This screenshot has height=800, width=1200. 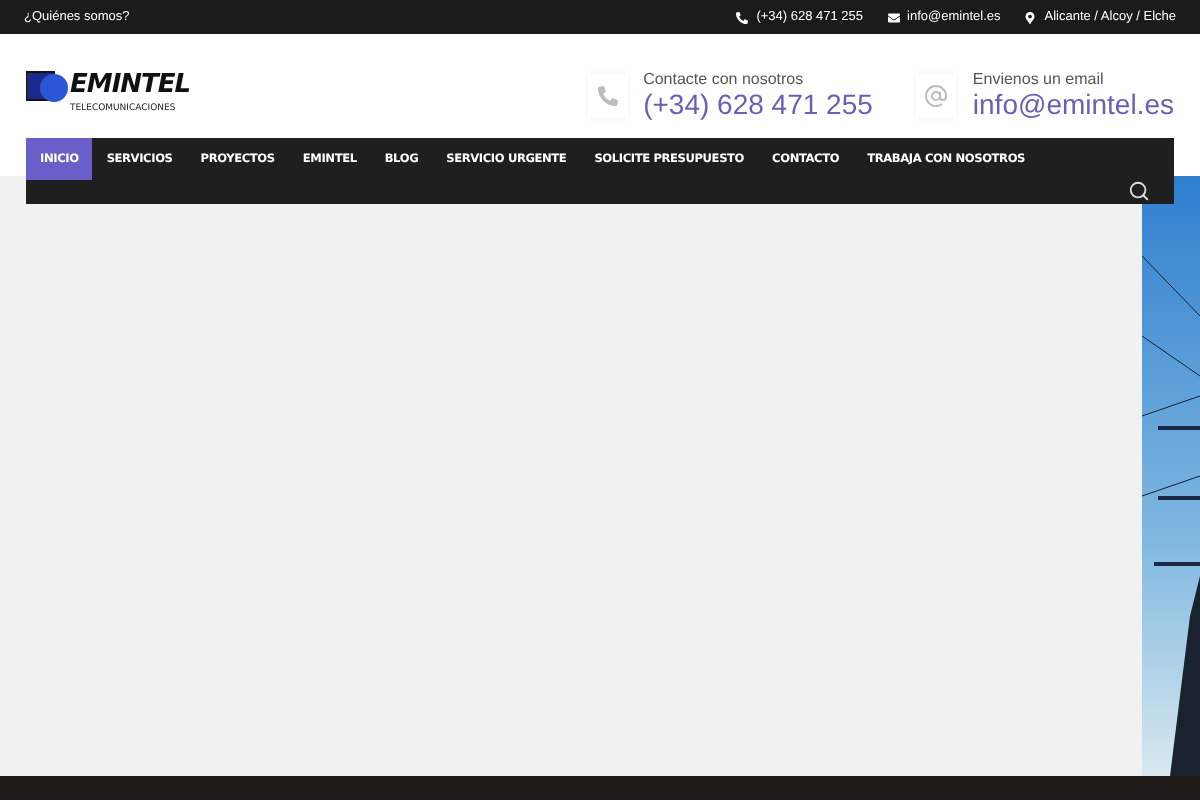 I want to click on contact-label: Contacte con nosotros, so click(x=724, y=79).